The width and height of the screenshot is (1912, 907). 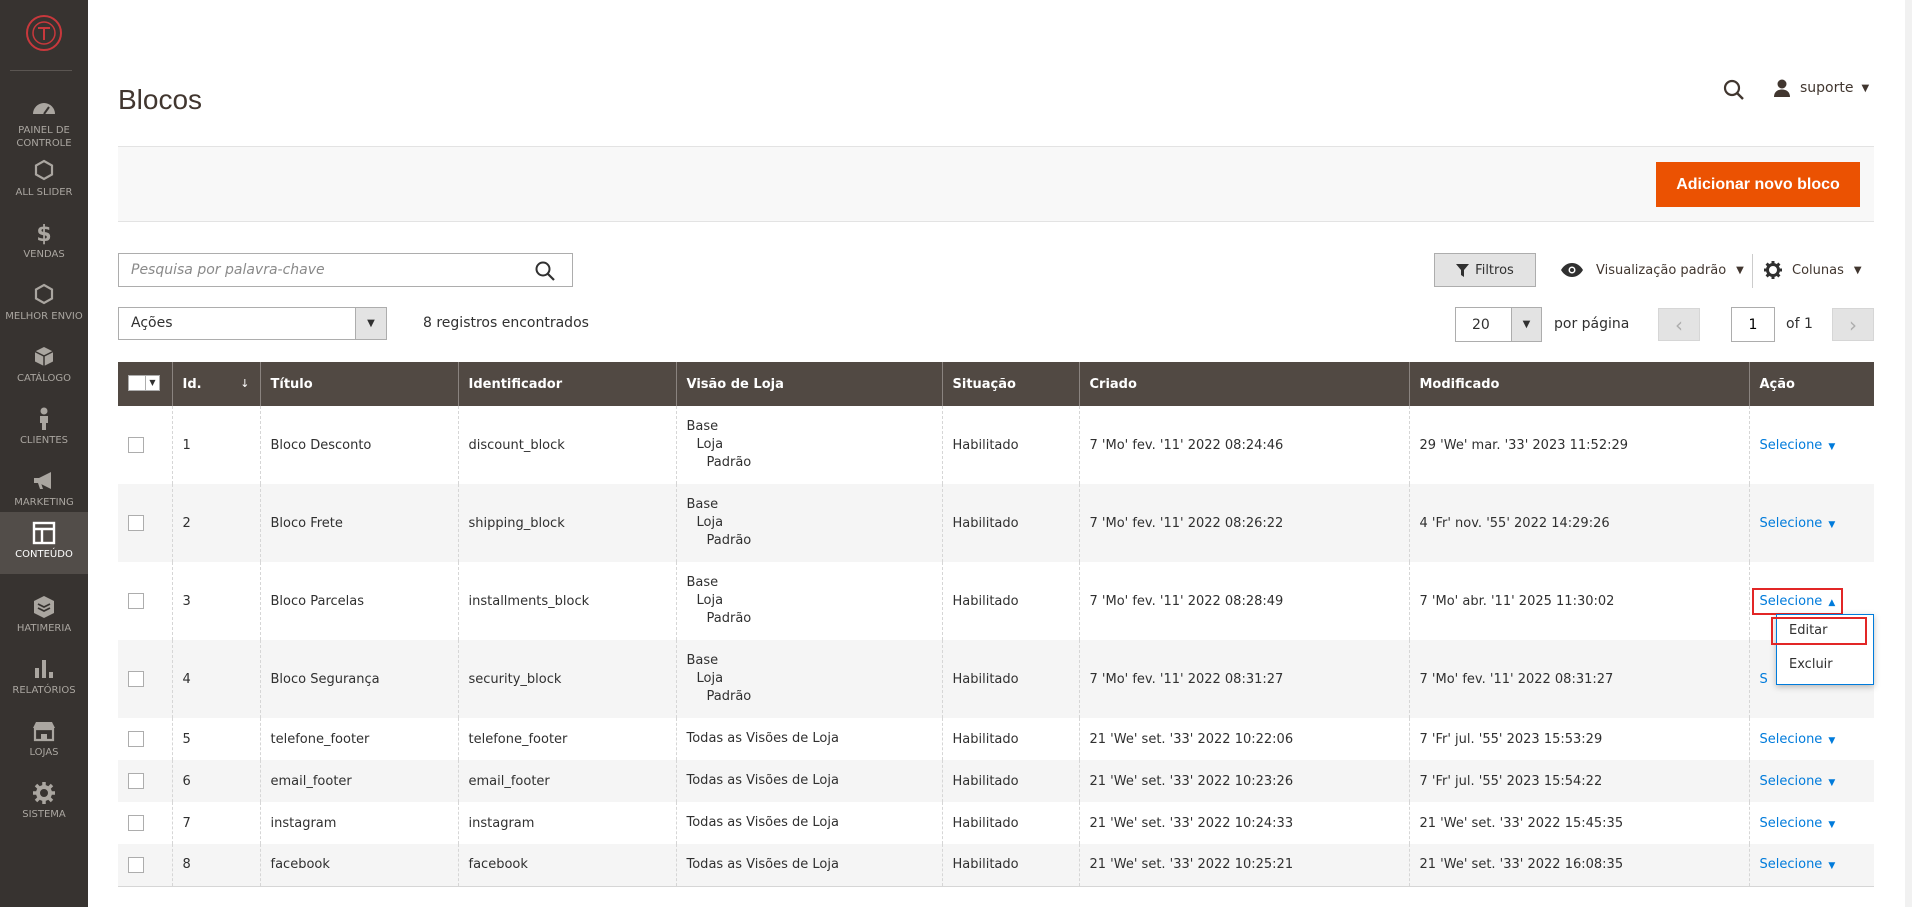 I want to click on row-action-dropdown: Editar Excluir, so click(x=1822, y=649).